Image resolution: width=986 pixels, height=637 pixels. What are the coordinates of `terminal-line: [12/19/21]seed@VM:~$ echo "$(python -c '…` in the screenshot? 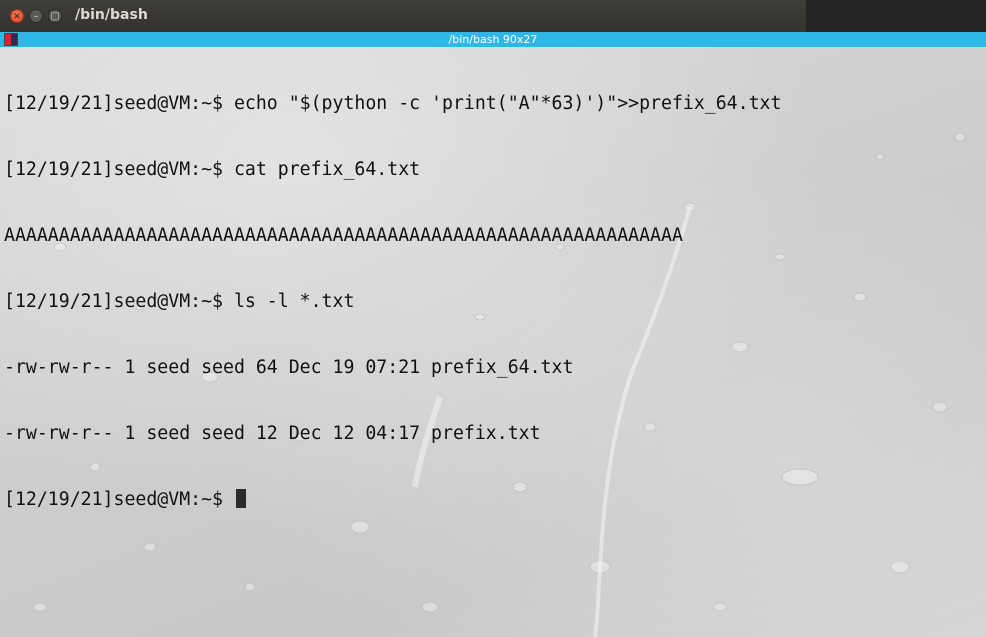 It's located at (393, 103).